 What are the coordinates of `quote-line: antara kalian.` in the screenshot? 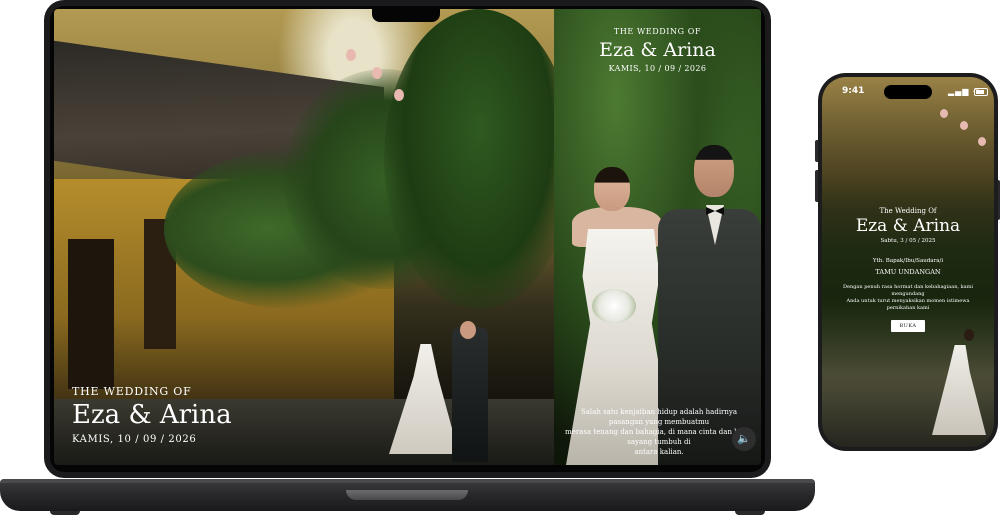 It's located at (659, 452).